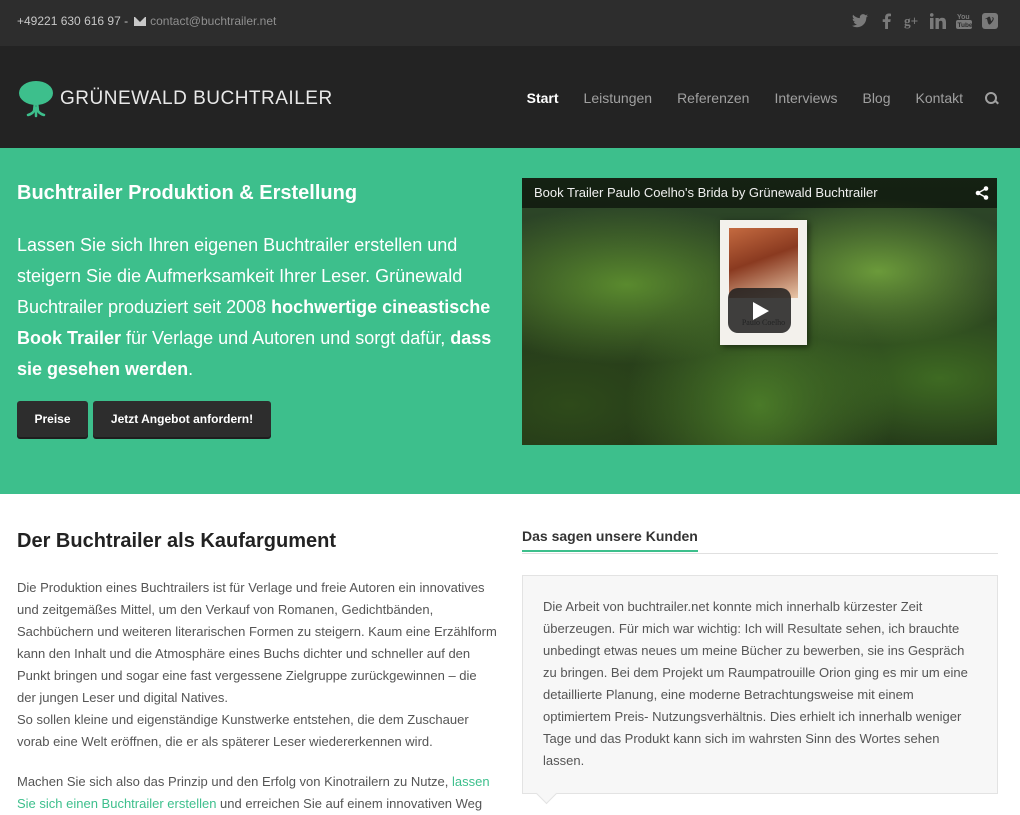 The image size is (1020, 815). I want to click on linkedin-icon, so click(938, 21).